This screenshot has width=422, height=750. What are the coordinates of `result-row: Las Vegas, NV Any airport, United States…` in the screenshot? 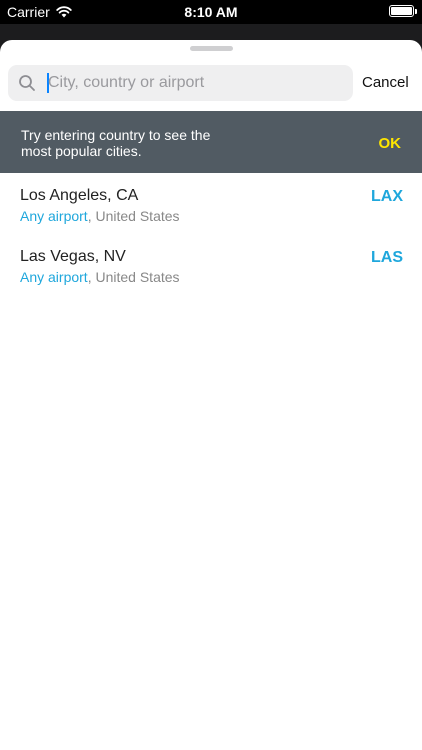 It's located at (211, 266).